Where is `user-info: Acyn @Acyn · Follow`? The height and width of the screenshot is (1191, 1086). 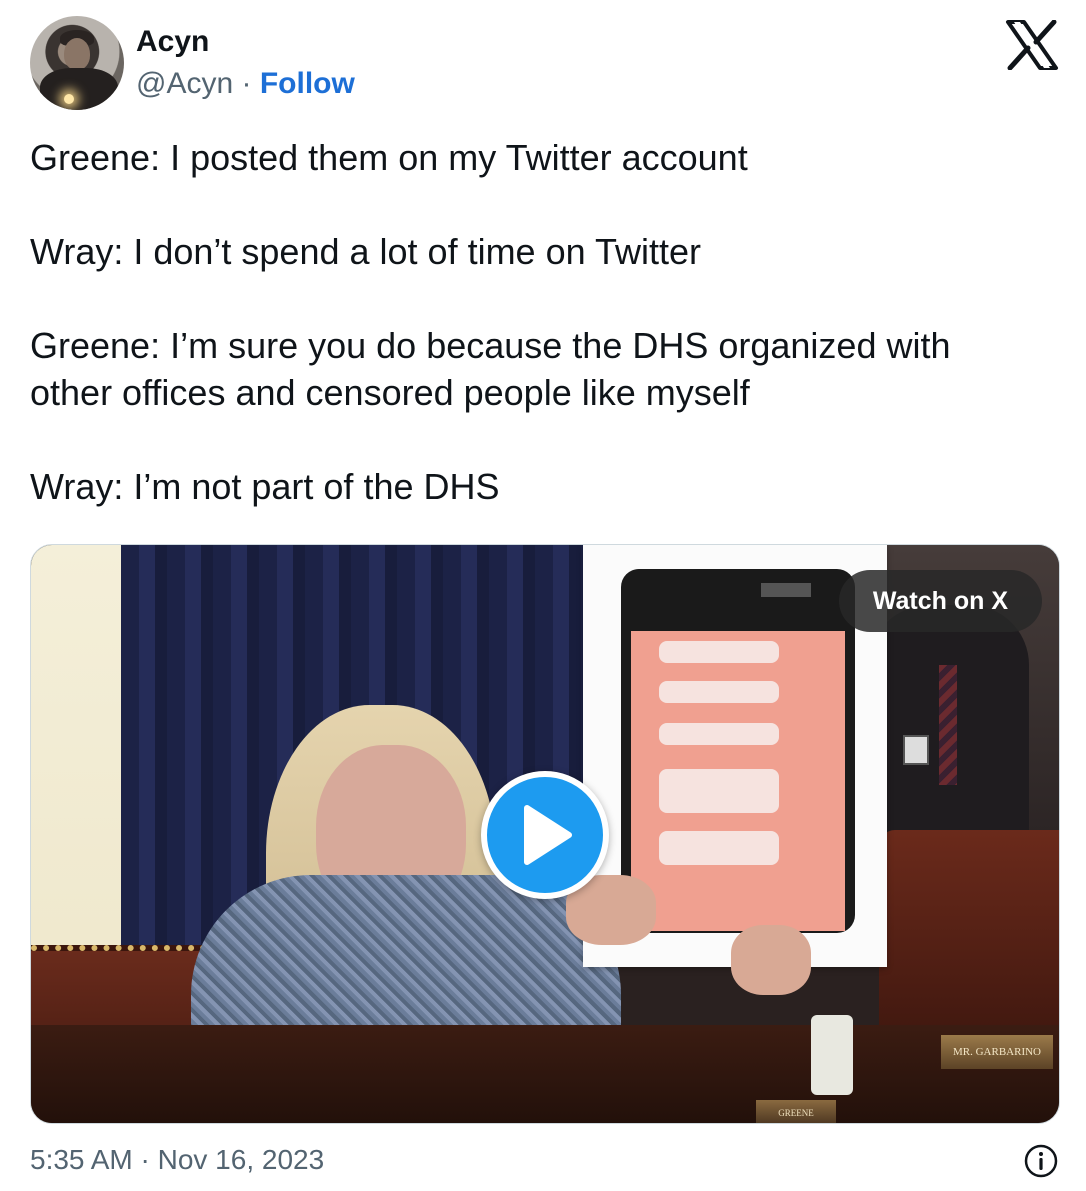 user-info: Acyn @Acyn · Follow is located at coordinates (245, 63).